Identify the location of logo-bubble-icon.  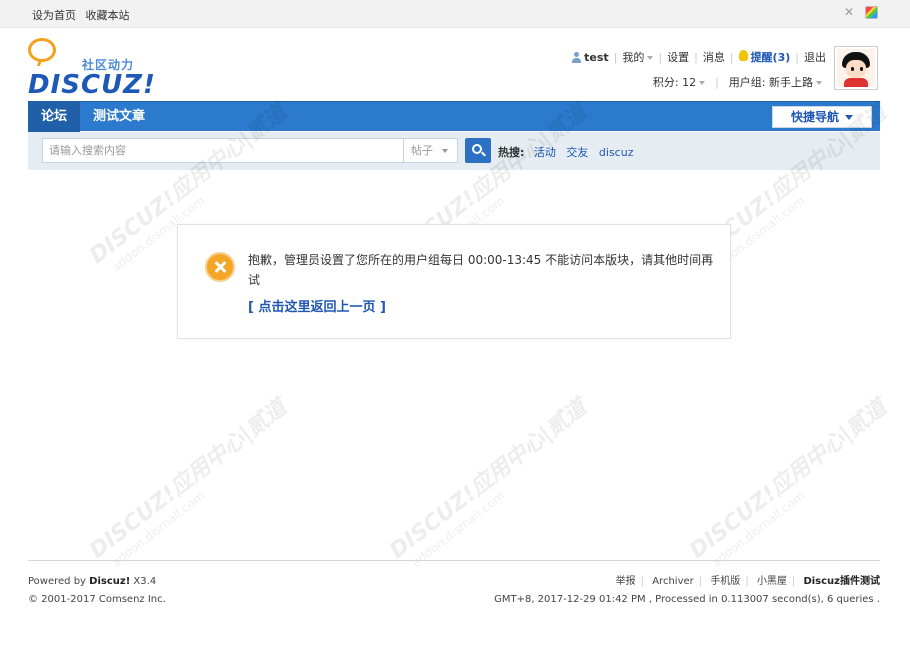
(42, 50).